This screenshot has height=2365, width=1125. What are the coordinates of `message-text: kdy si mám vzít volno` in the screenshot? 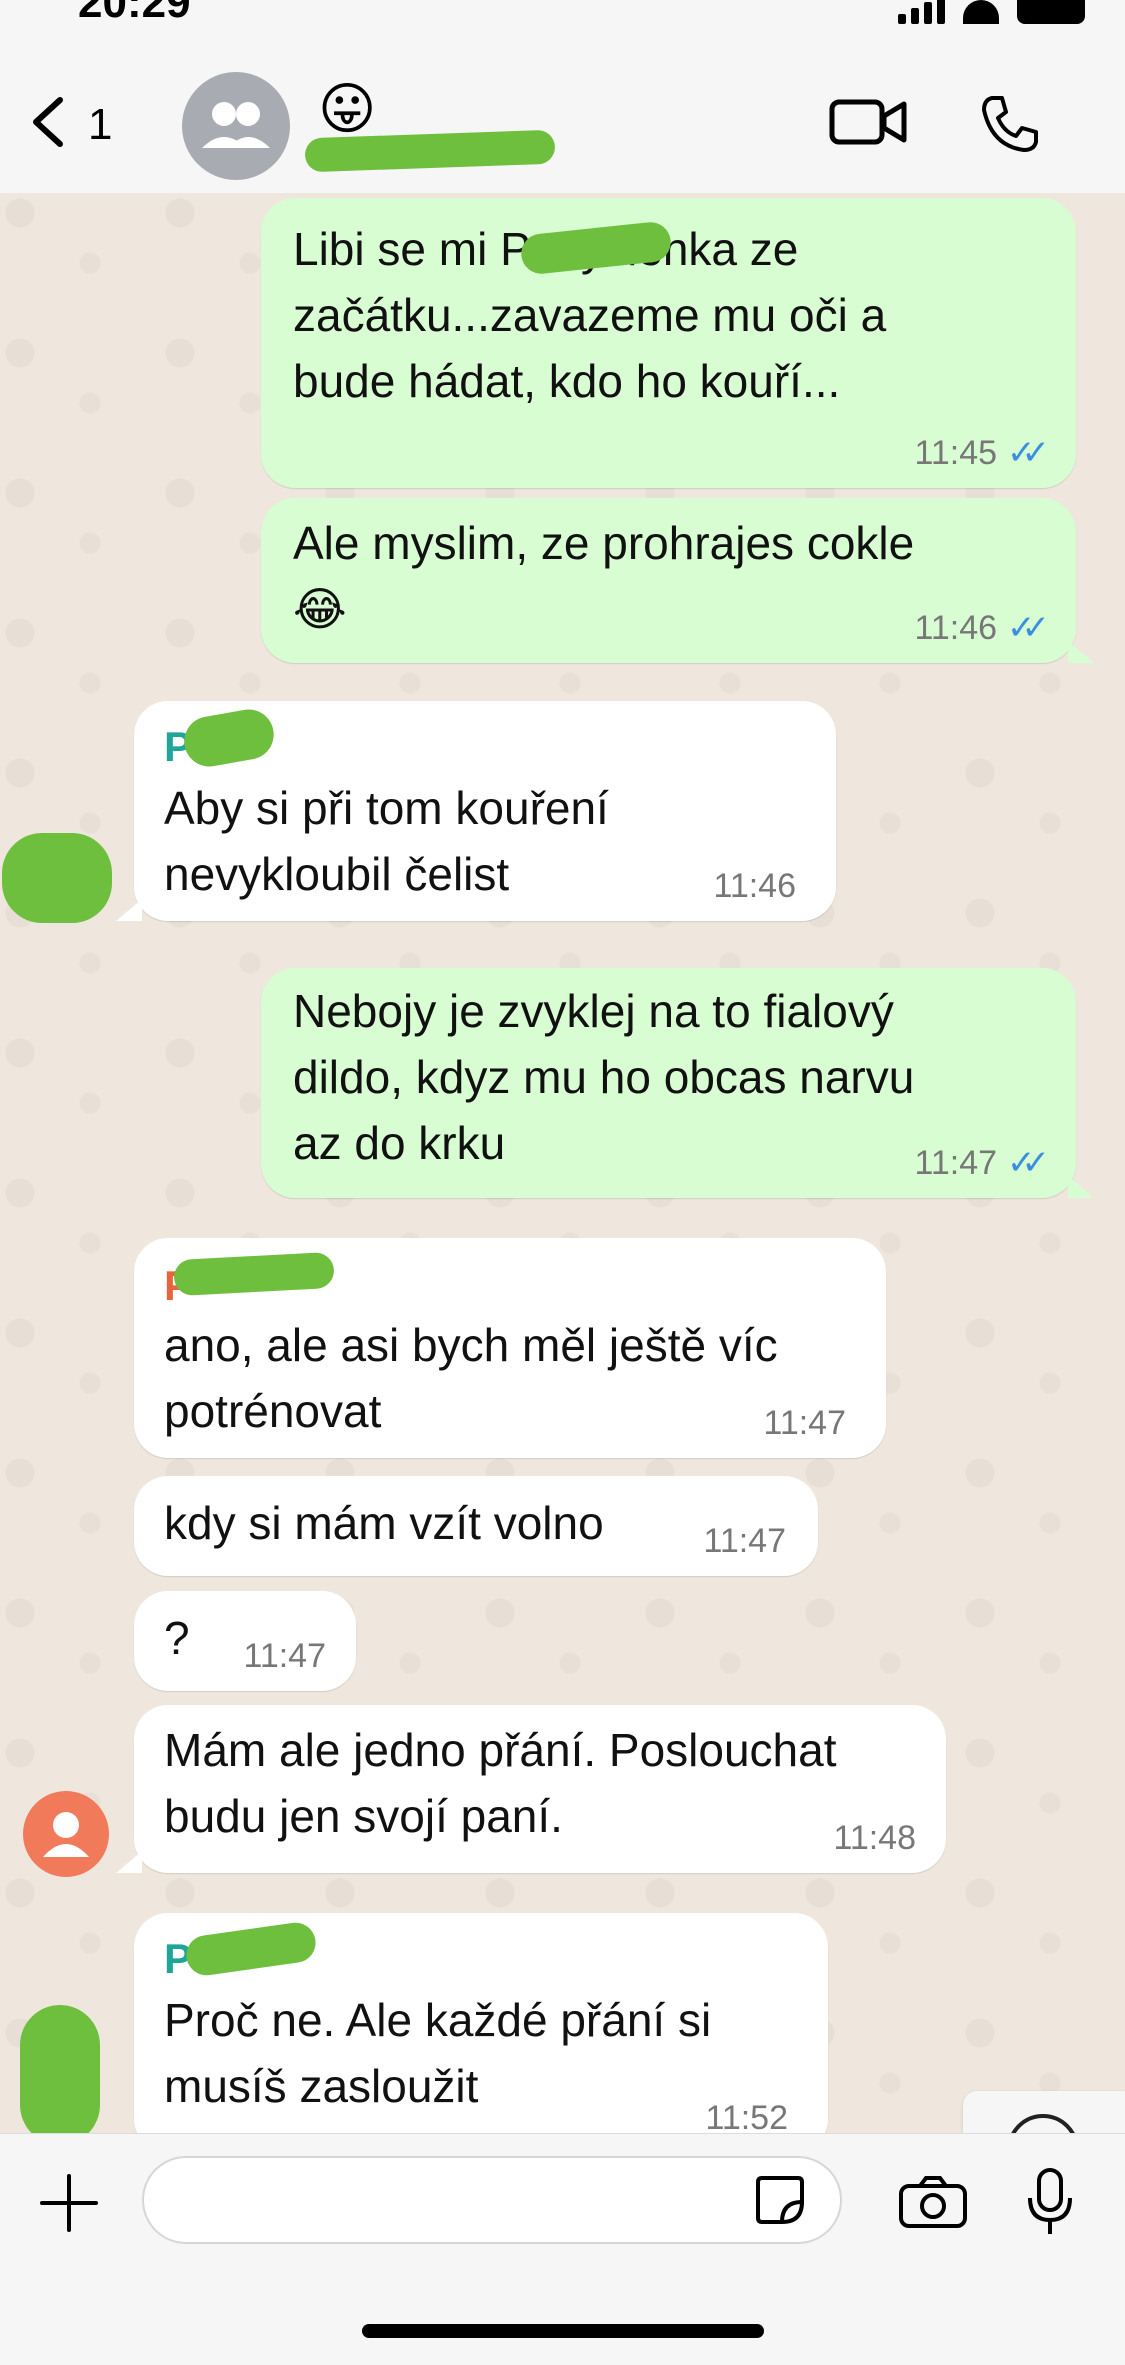 It's located at (384, 1523).